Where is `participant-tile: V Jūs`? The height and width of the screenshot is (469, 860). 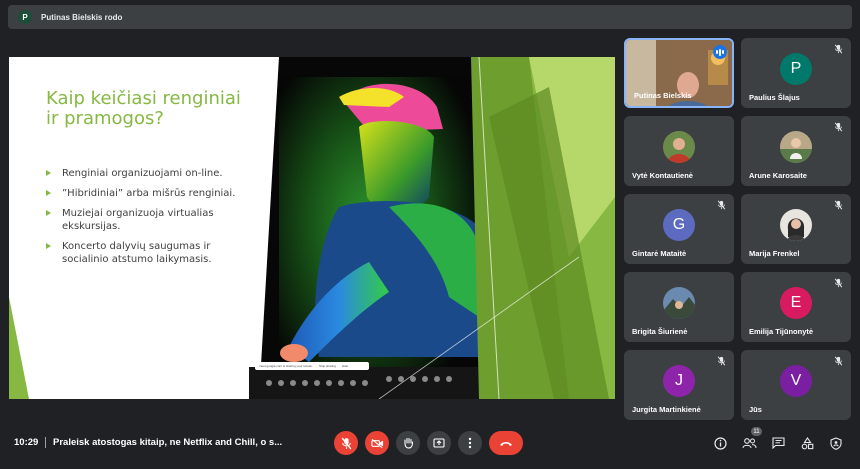 participant-tile: V Jūs is located at coordinates (796, 385).